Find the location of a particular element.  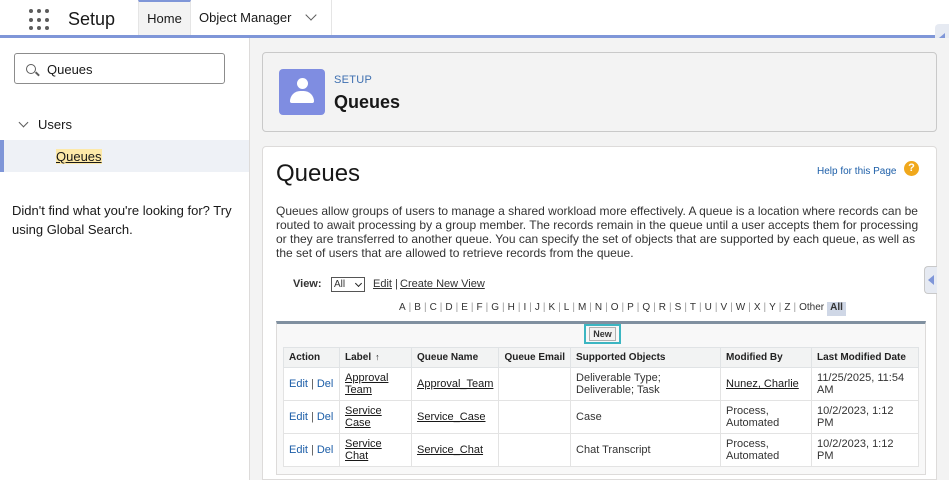

col-last-modified: Last Modified Date is located at coordinates (865, 357).